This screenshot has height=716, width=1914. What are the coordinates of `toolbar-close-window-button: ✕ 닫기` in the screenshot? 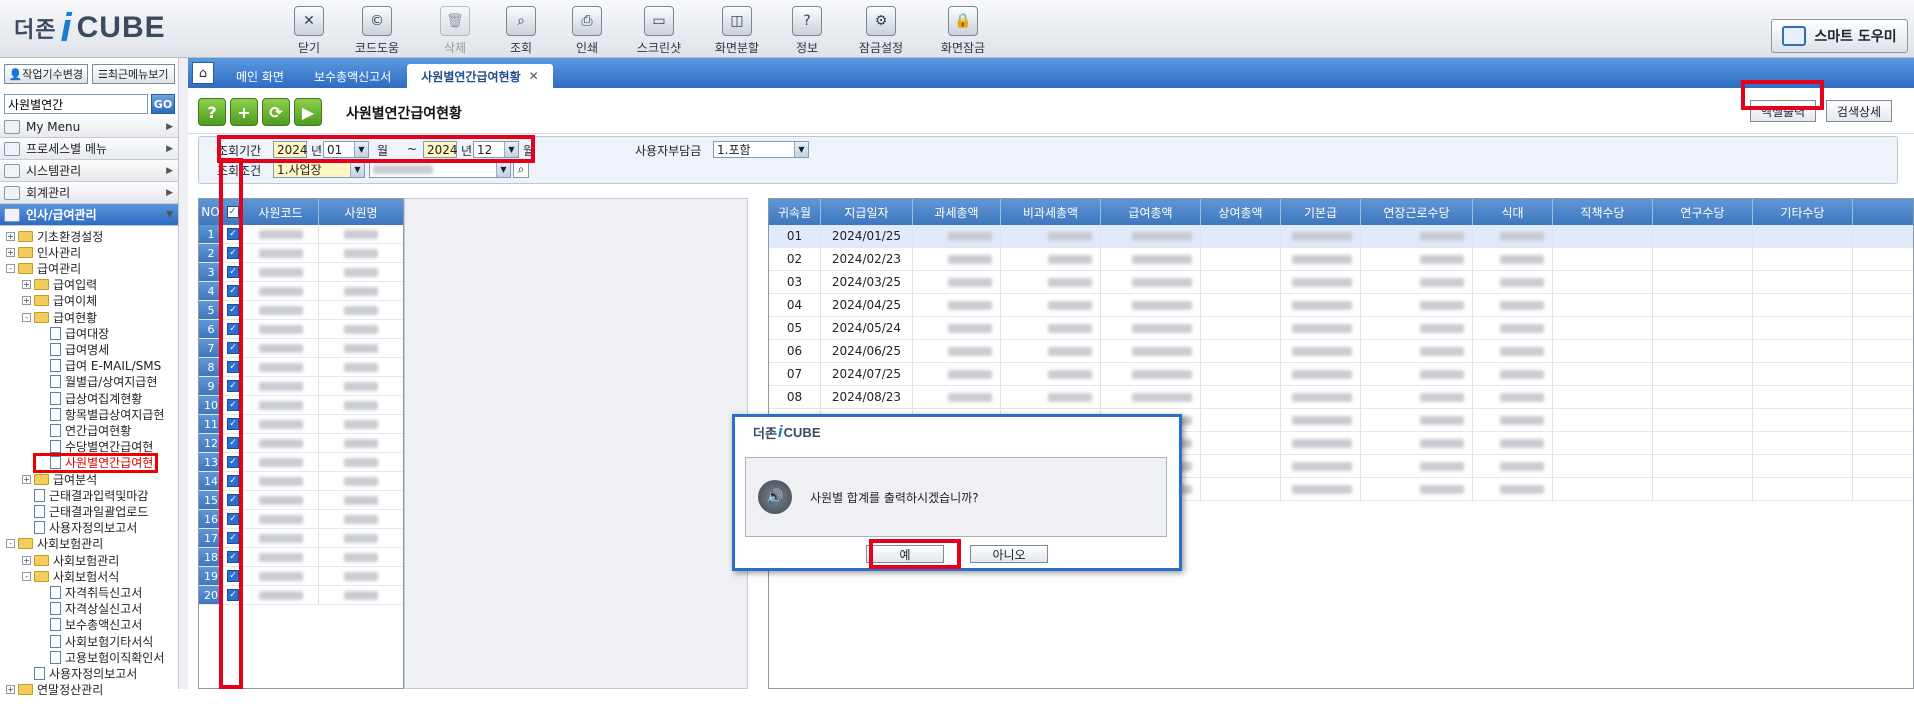 It's located at (309, 31).